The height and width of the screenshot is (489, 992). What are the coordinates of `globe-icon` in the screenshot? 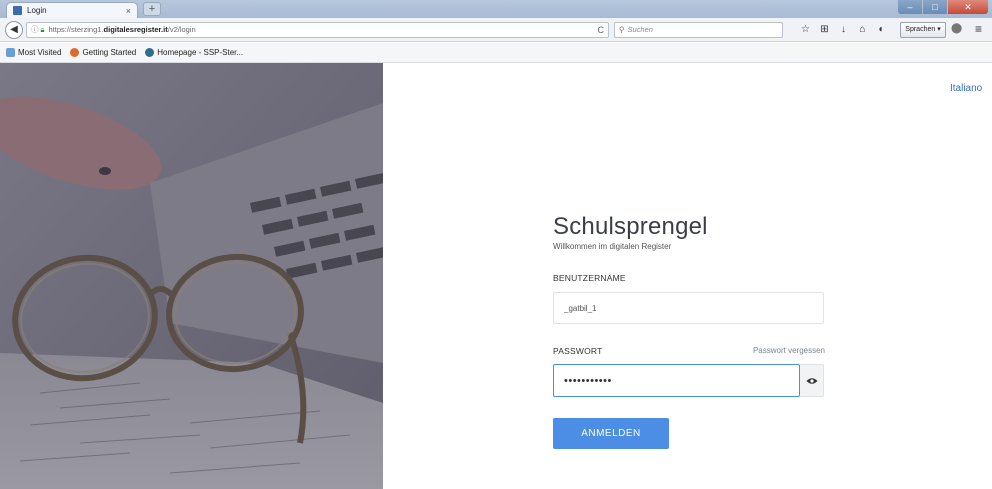 It's located at (150, 52).